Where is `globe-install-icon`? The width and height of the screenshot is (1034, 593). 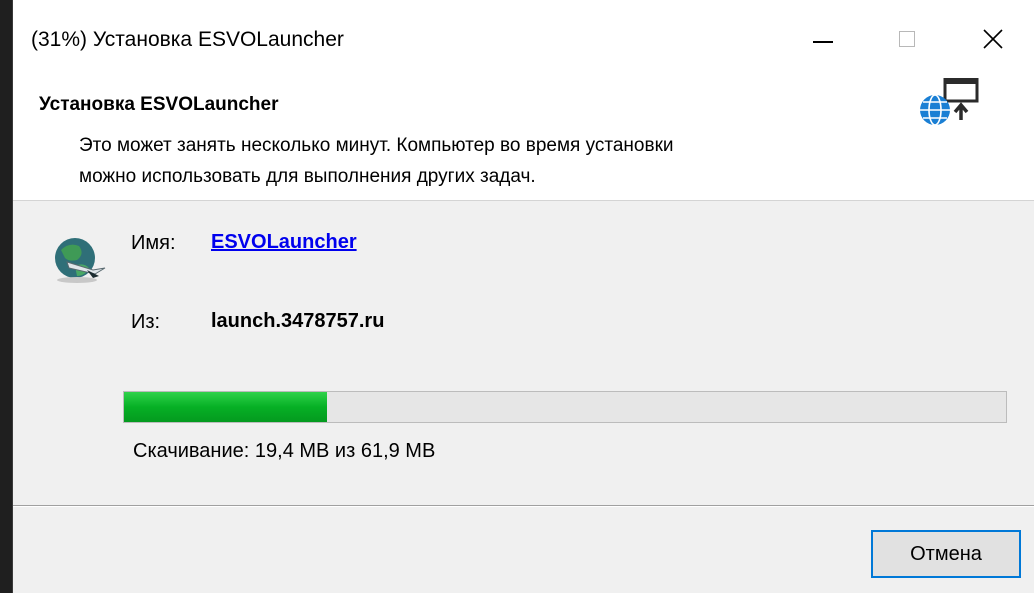 globe-install-icon is located at coordinates (949, 102).